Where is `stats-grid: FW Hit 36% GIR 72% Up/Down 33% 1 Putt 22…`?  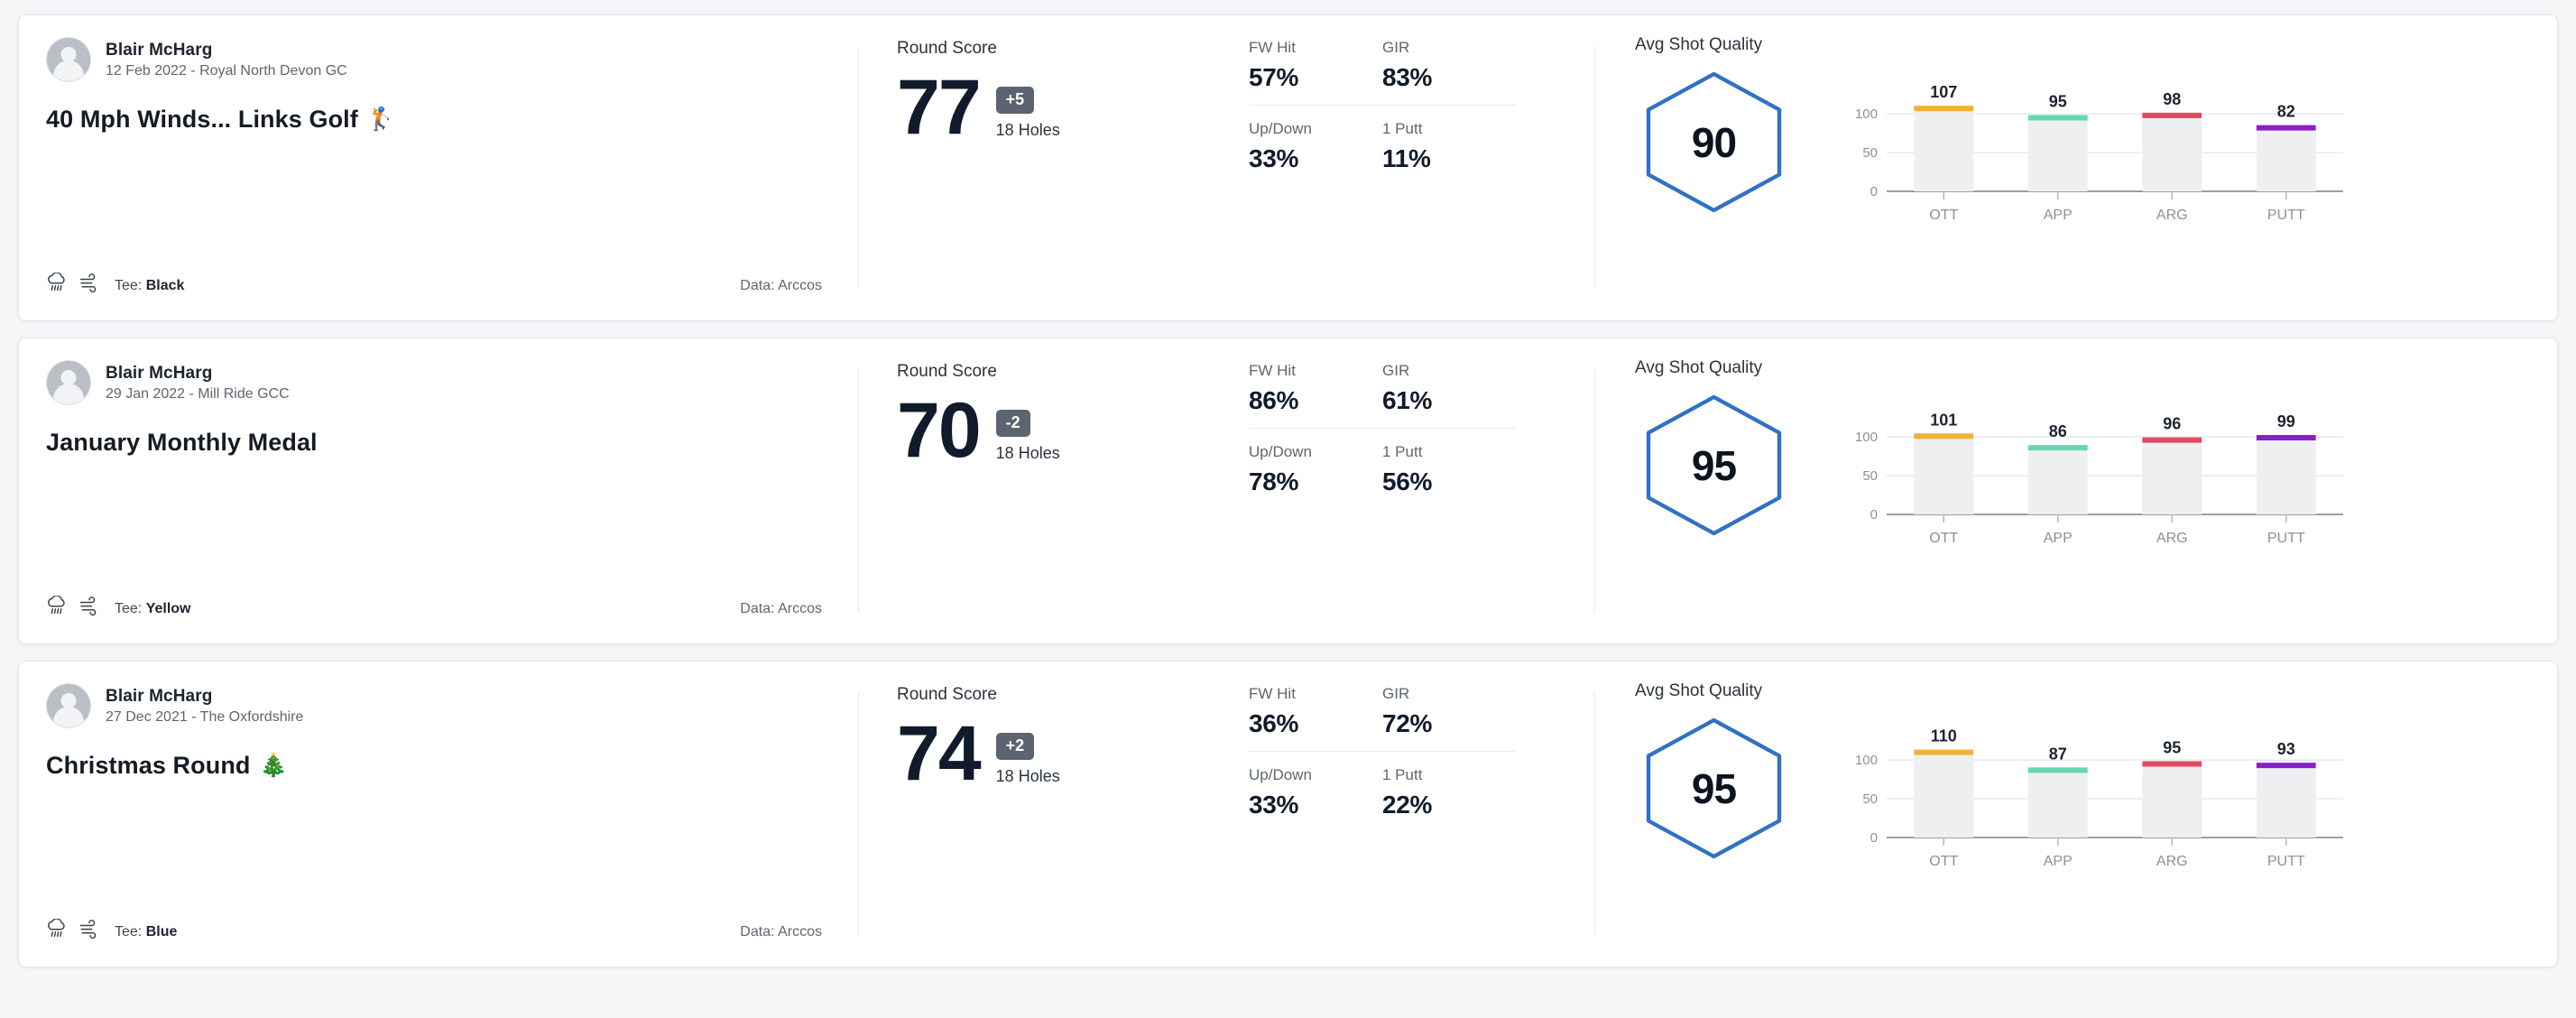 stats-grid: FW Hit 36% GIR 72% Up/Down 33% 1 Putt 22… is located at coordinates (1382, 750).